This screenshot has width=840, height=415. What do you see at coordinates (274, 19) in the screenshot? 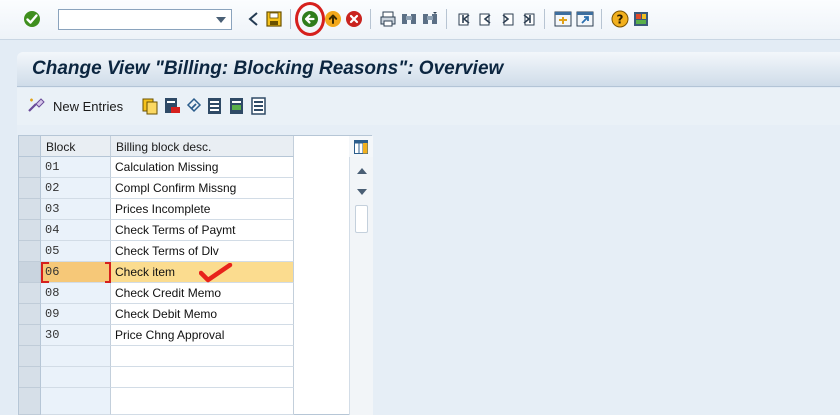
I see `save-icon` at bounding box center [274, 19].